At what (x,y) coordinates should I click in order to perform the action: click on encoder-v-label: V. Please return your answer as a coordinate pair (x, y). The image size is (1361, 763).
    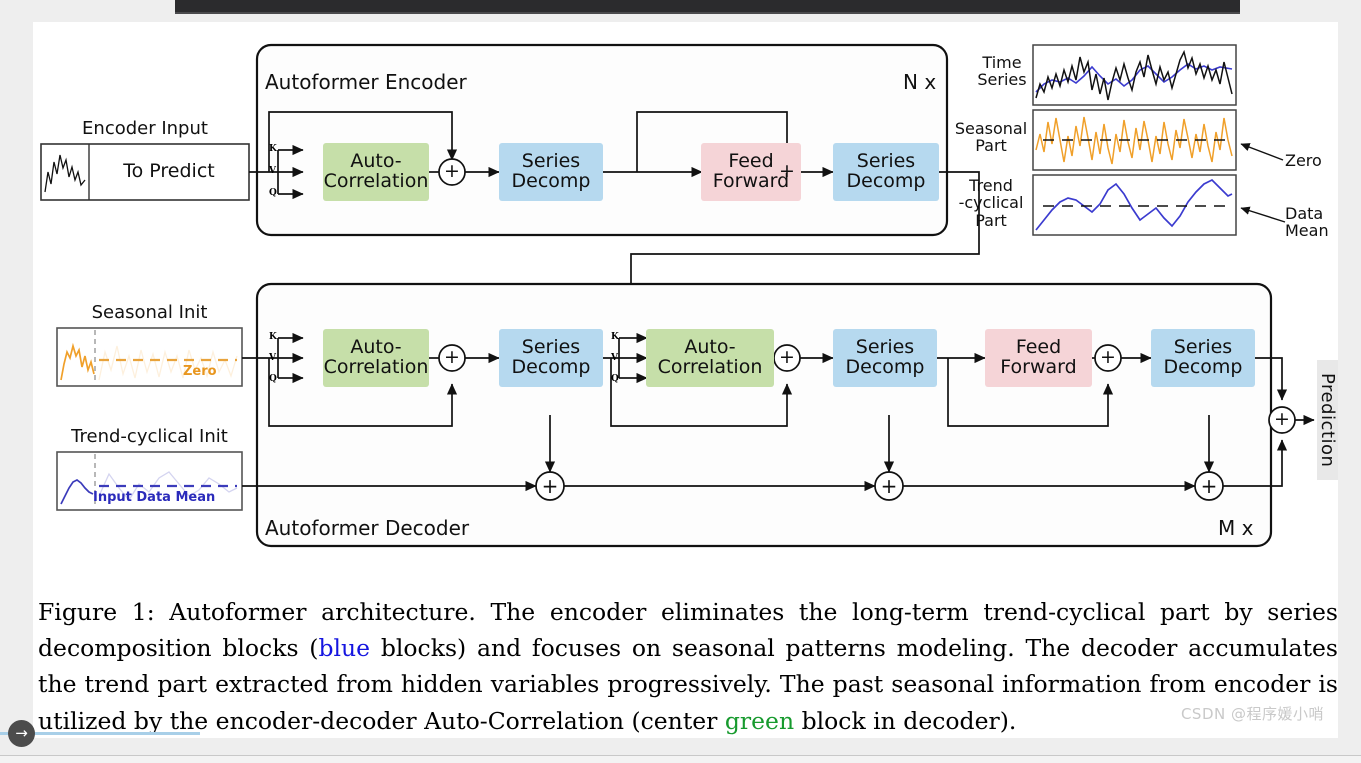
    Looking at the image, I should click on (272, 171).